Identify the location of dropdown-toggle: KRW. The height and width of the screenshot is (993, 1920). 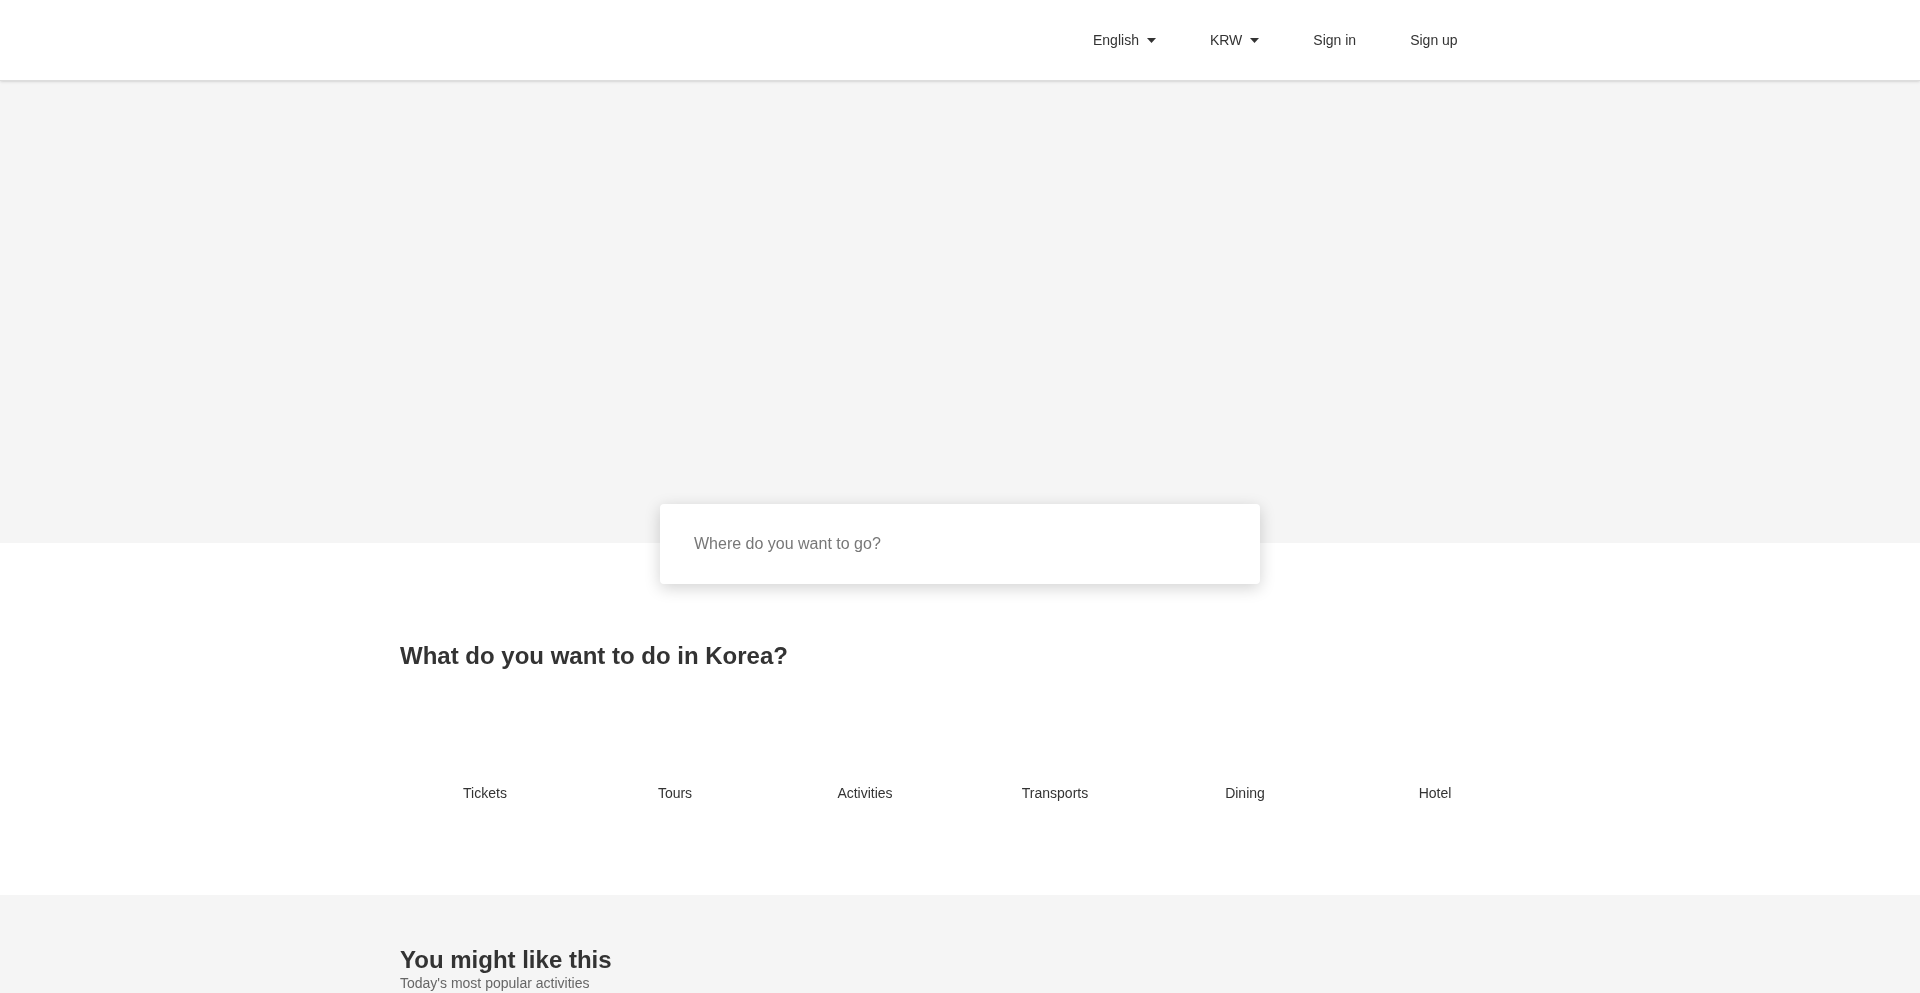
(1234, 40).